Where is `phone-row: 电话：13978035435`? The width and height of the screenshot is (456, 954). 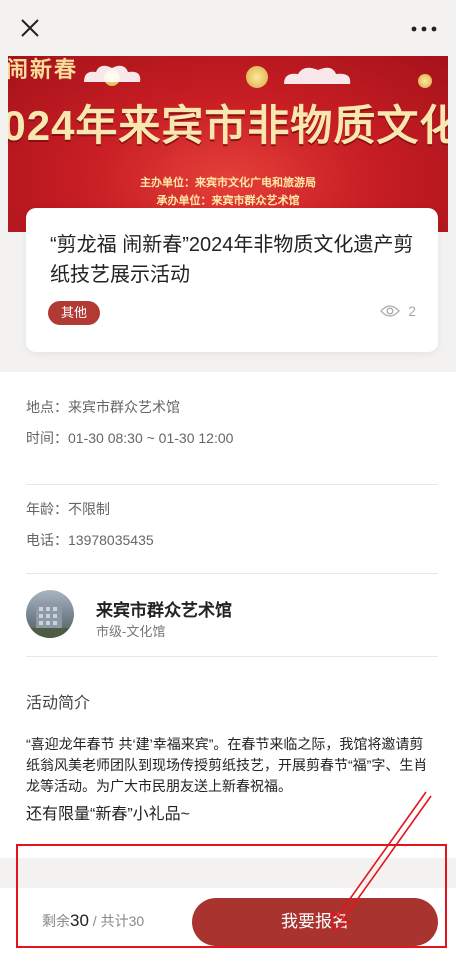 phone-row: 电话：13978035435 is located at coordinates (90, 540).